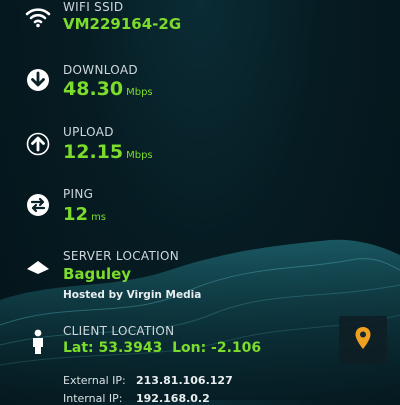 The height and width of the screenshot is (405, 400). Describe the element at coordinates (93, 152) in the screenshot. I see `upload-value: 12.15` at that location.